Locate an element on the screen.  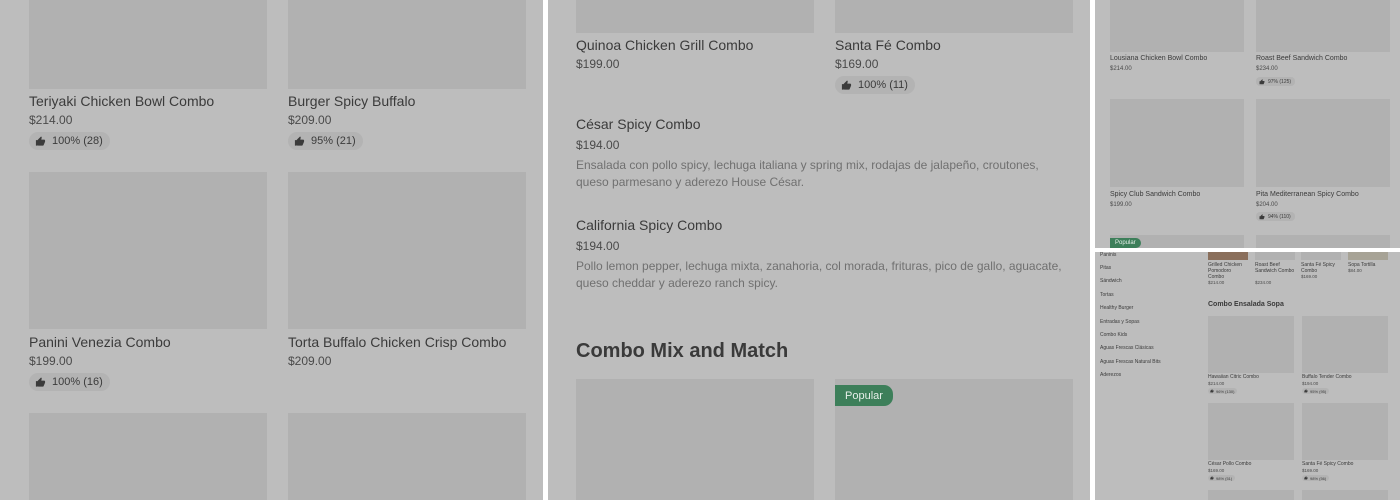
rating-badge: 98% (51) is located at coordinates (1222, 478).